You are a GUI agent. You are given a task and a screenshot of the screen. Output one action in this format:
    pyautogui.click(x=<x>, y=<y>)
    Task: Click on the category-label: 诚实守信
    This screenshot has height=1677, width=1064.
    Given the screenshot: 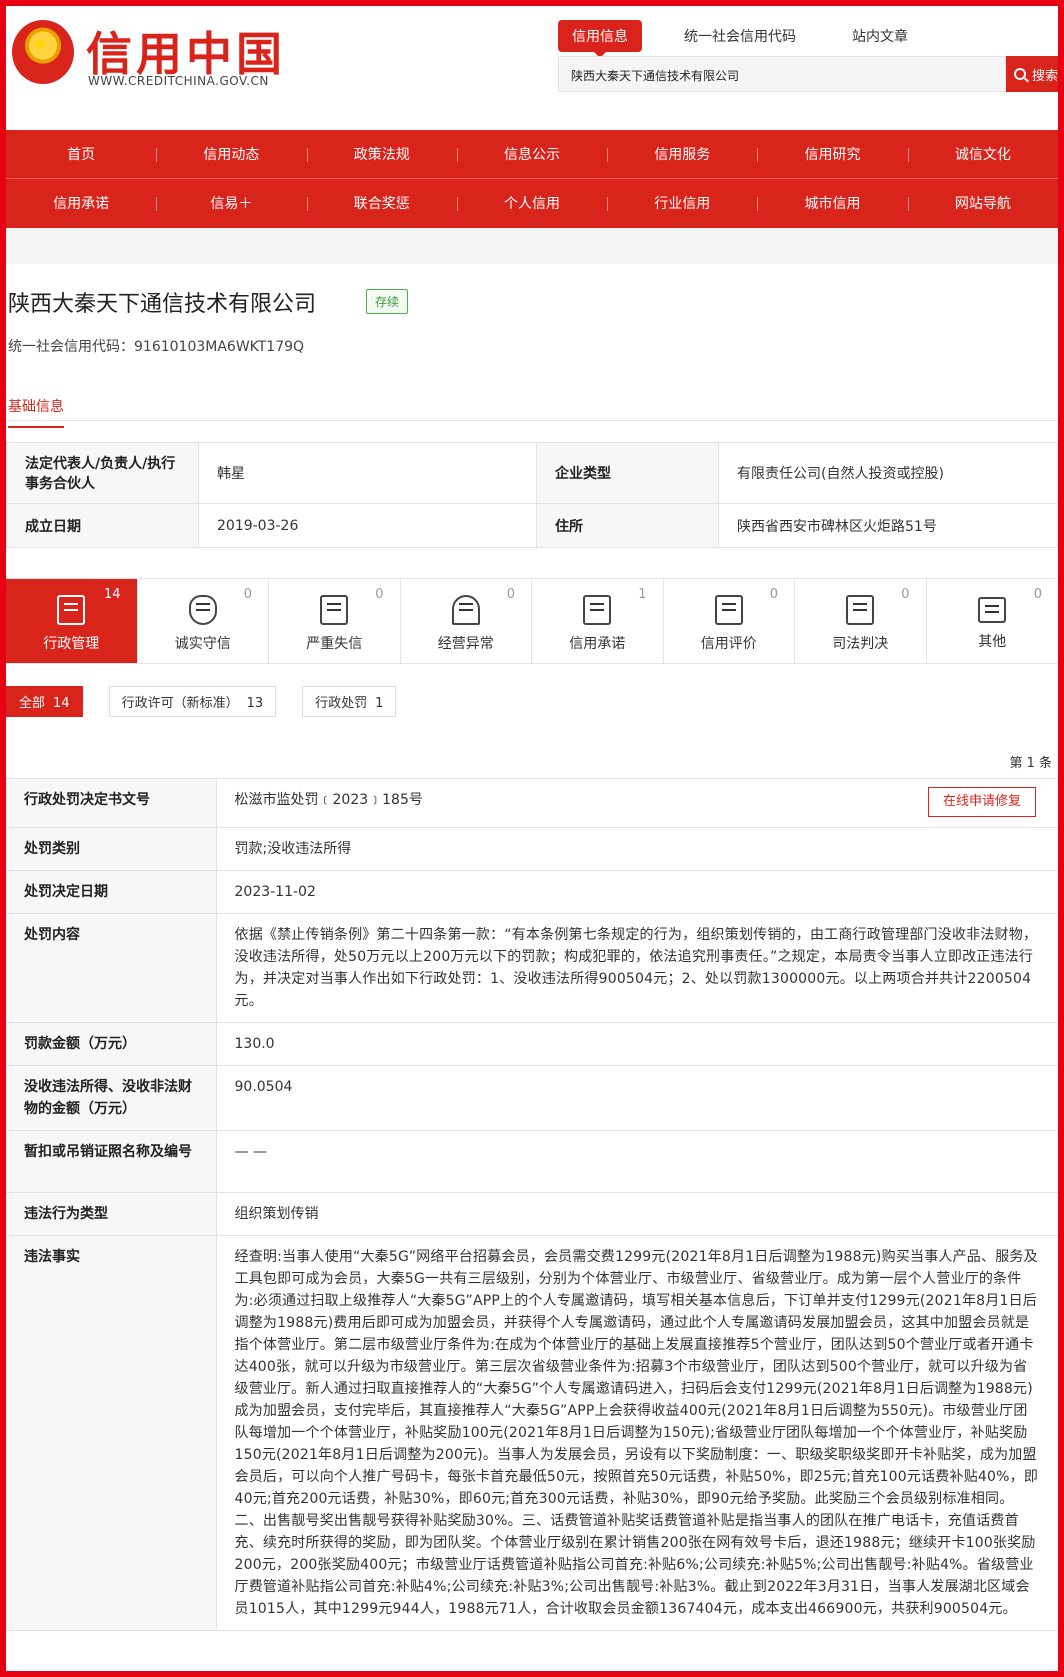 What is the action you would take?
    pyautogui.click(x=202, y=644)
    